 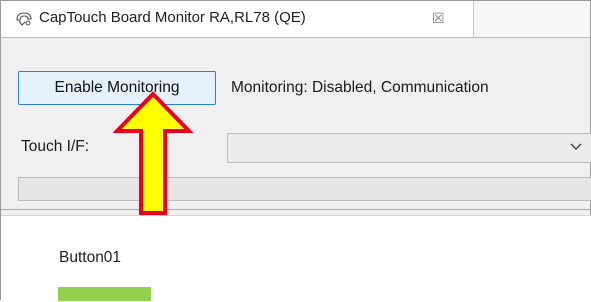 What do you see at coordinates (90, 257) in the screenshot?
I see `button01-label: Button01` at bounding box center [90, 257].